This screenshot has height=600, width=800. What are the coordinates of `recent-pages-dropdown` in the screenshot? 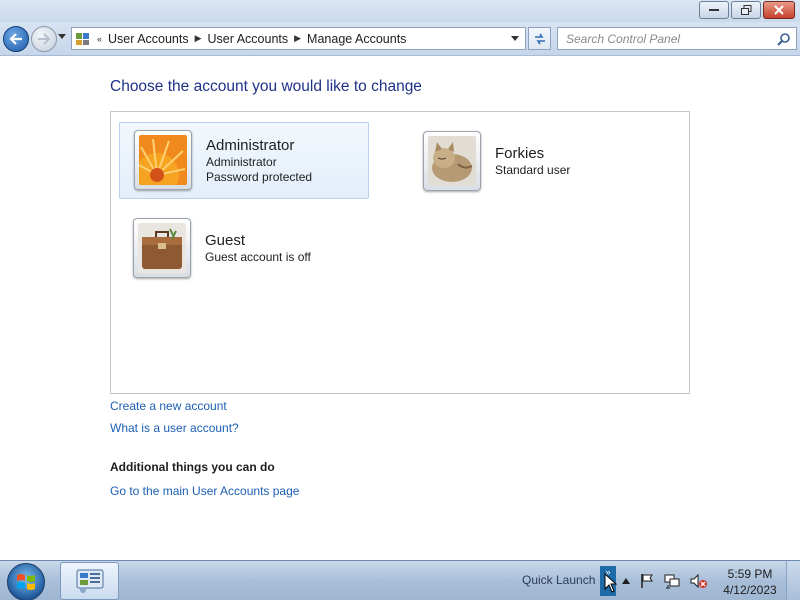 It's located at (62, 36).